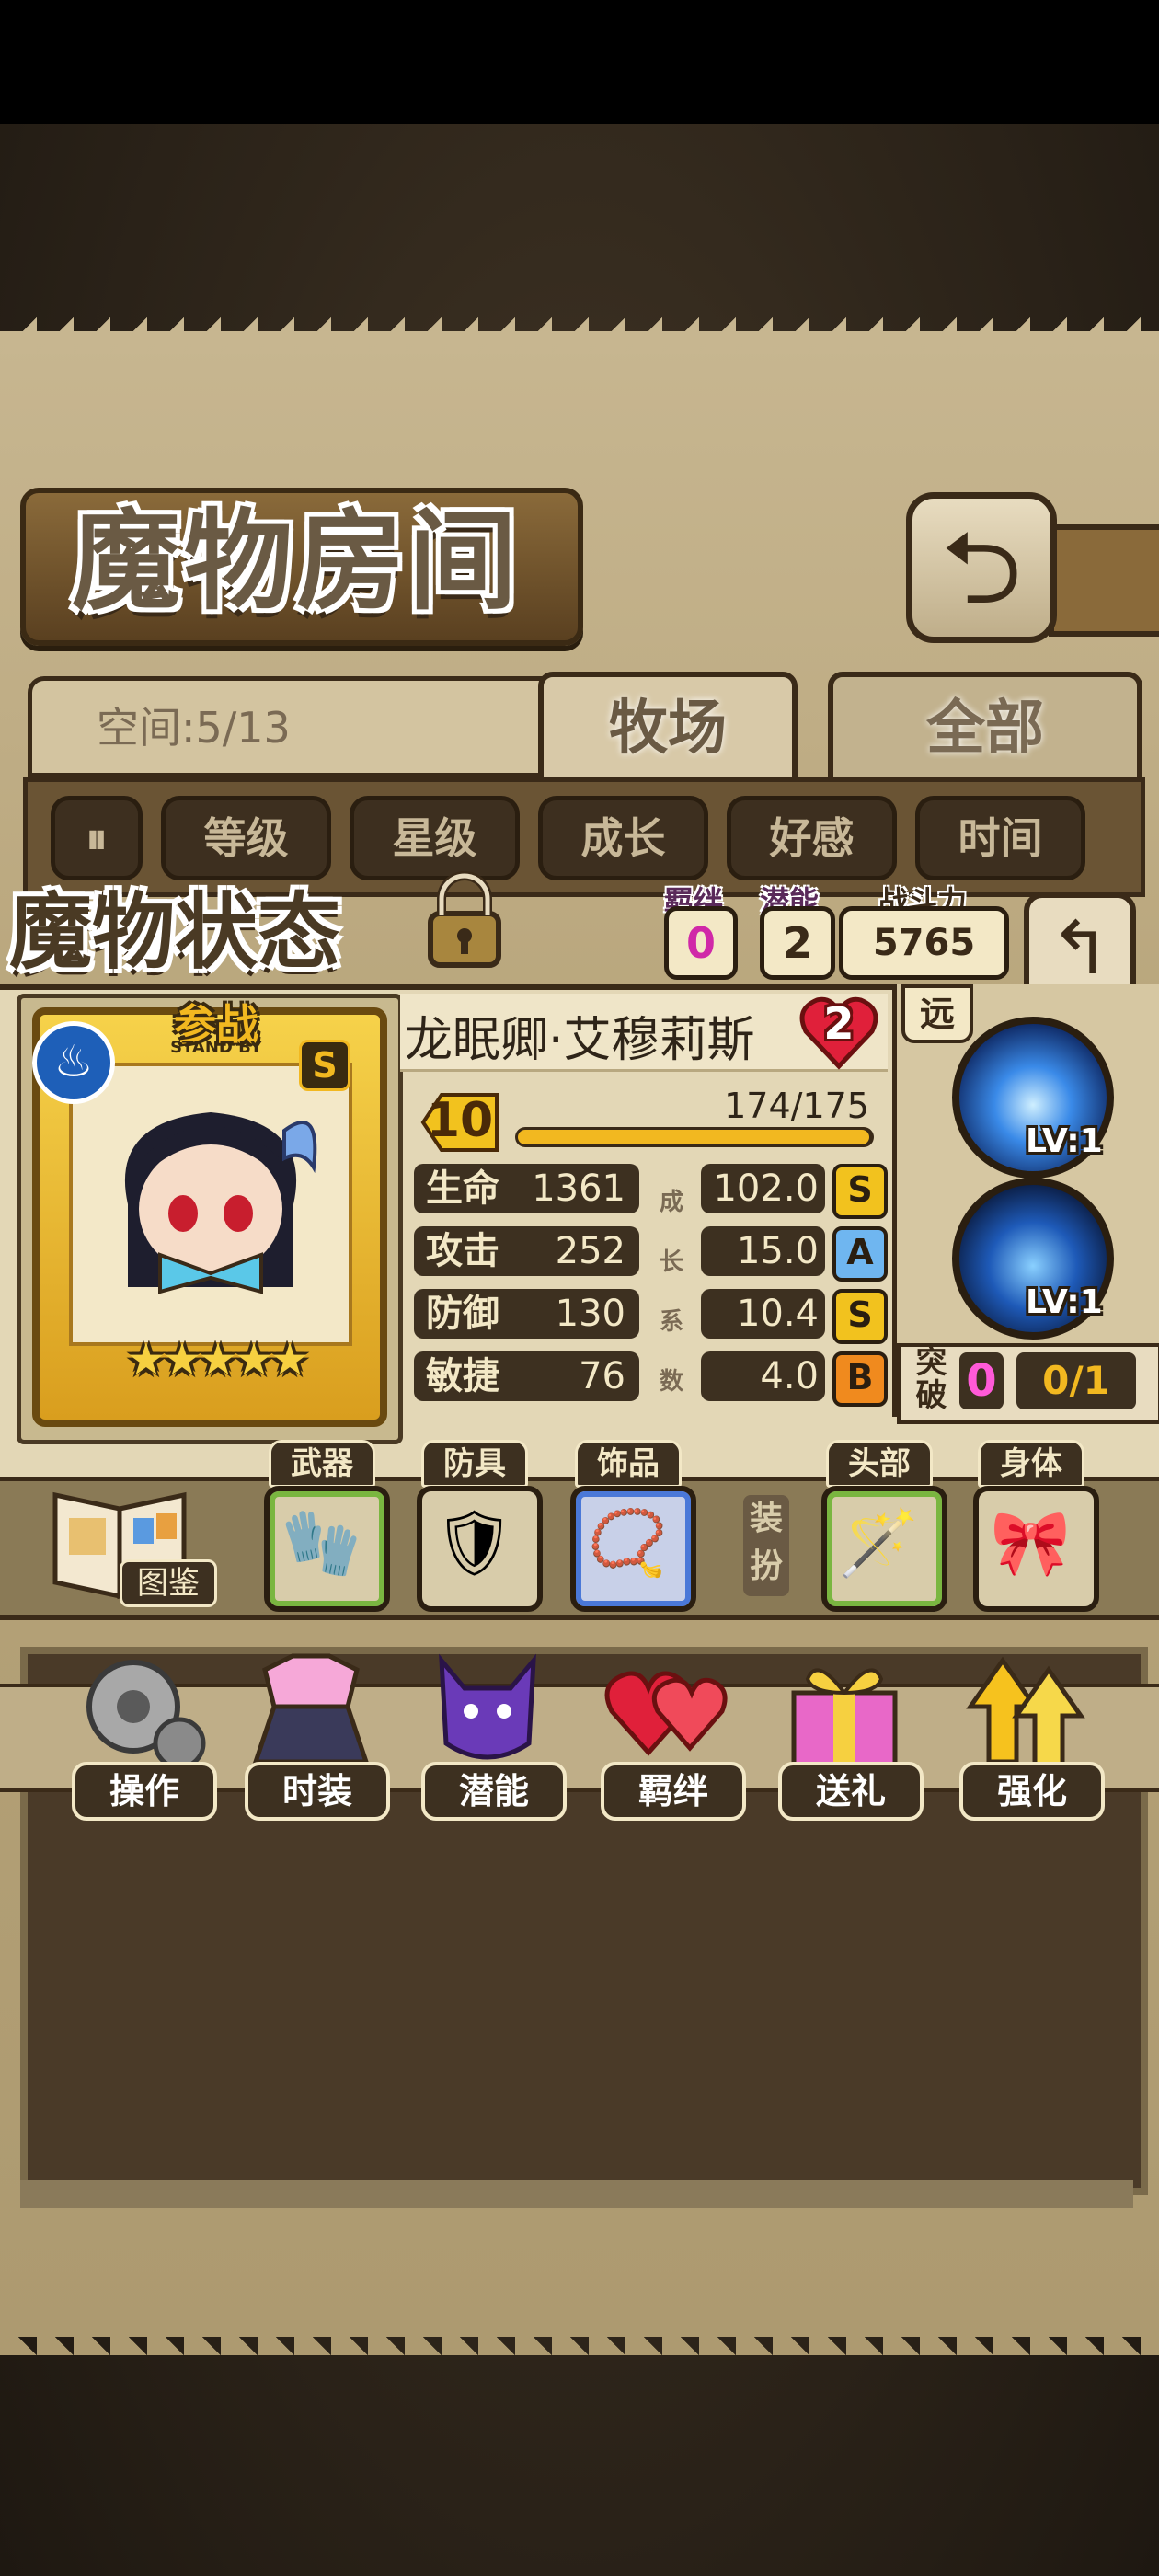 This screenshot has width=1159, height=2576. I want to click on status-title: 魔物状态, so click(174, 932).